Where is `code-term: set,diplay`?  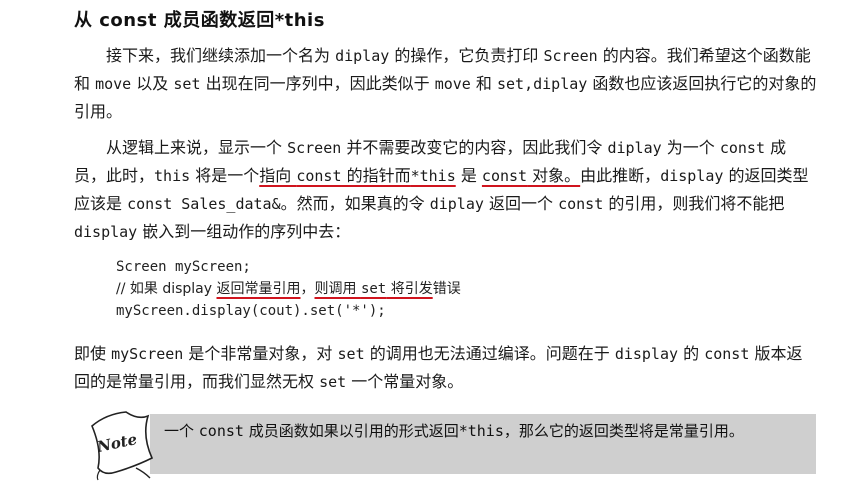 code-term: set,diplay is located at coordinates (542, 84).